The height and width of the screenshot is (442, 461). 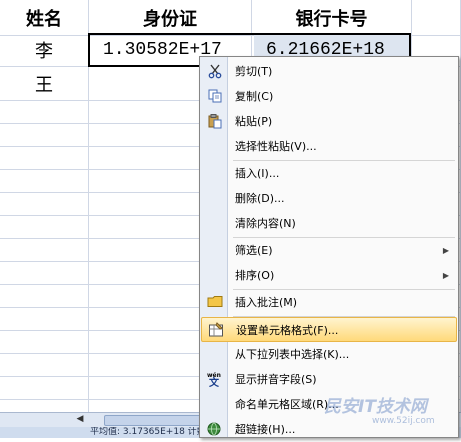 What do you see at coordinates (329, 275) in the screenshot?
I see `menu-item-sort: 排序(O) ▶` at bounding box center [329, 275].